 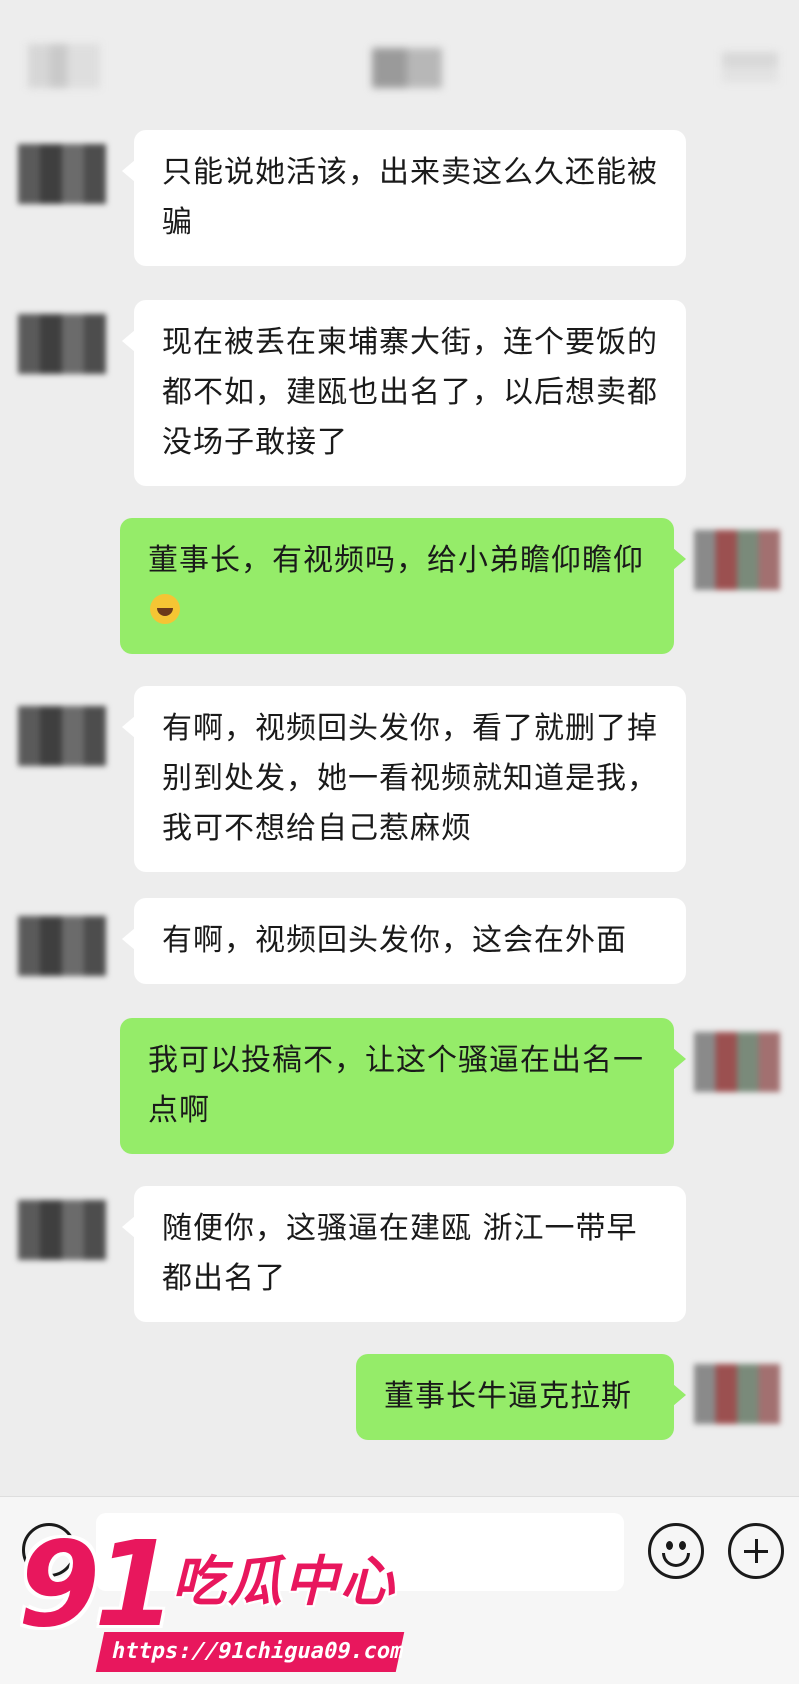 What do you see at coordinates (165, 609) in the screenshot?
I see `rofl-emoji-icon` at bounding box center [165, 609].